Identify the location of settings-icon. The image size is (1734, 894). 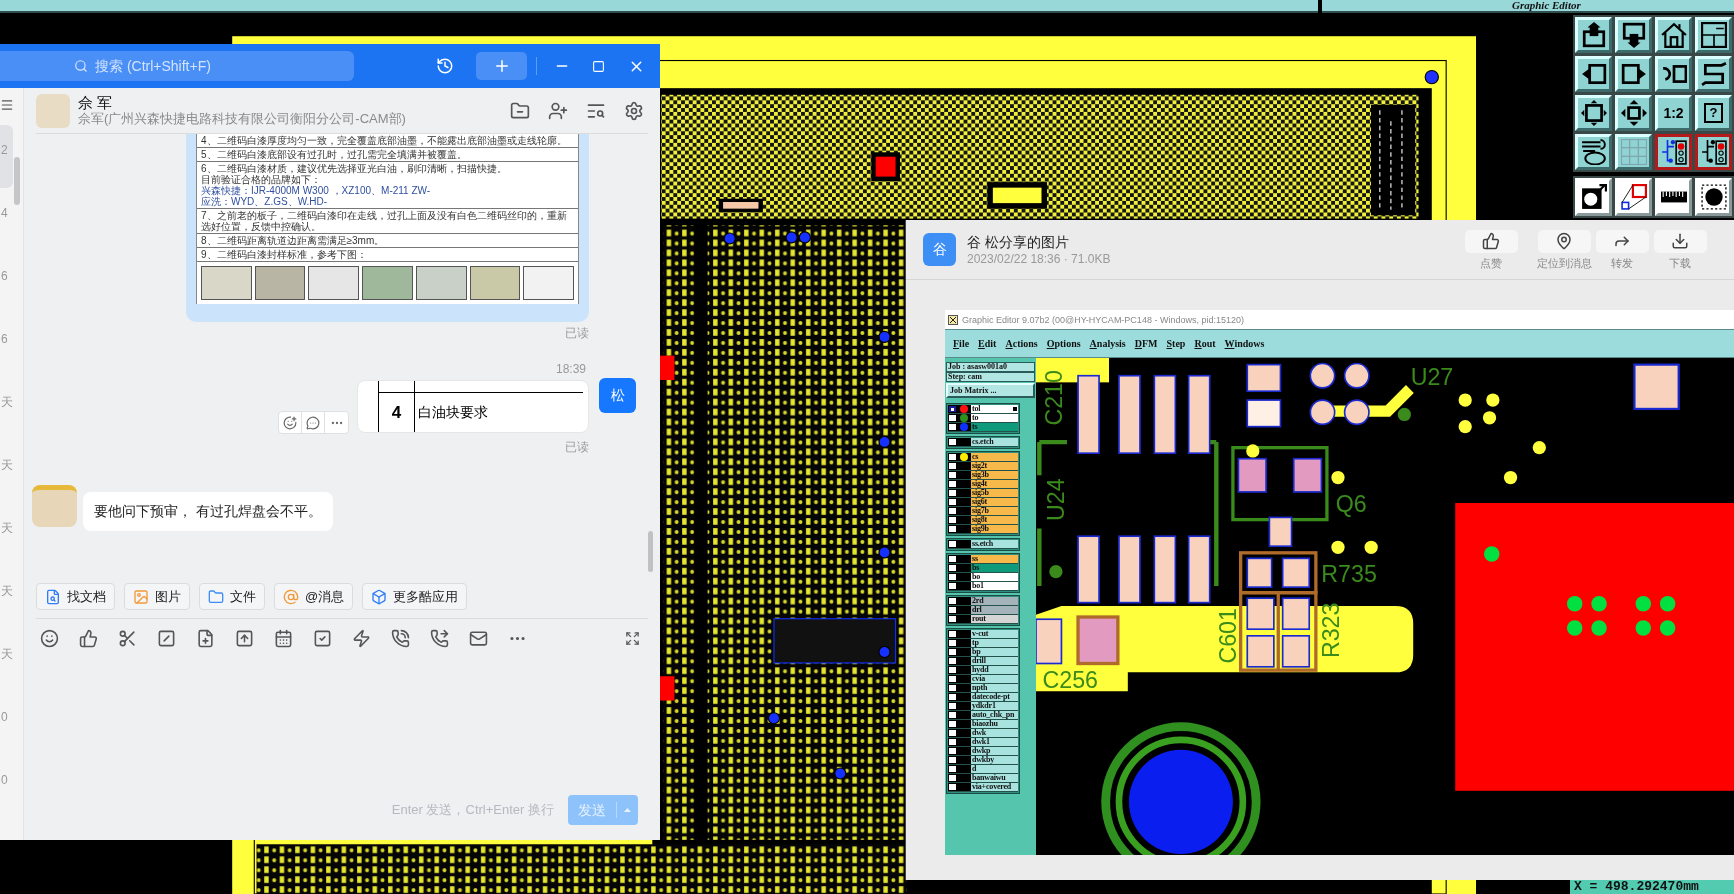
(634, 110).